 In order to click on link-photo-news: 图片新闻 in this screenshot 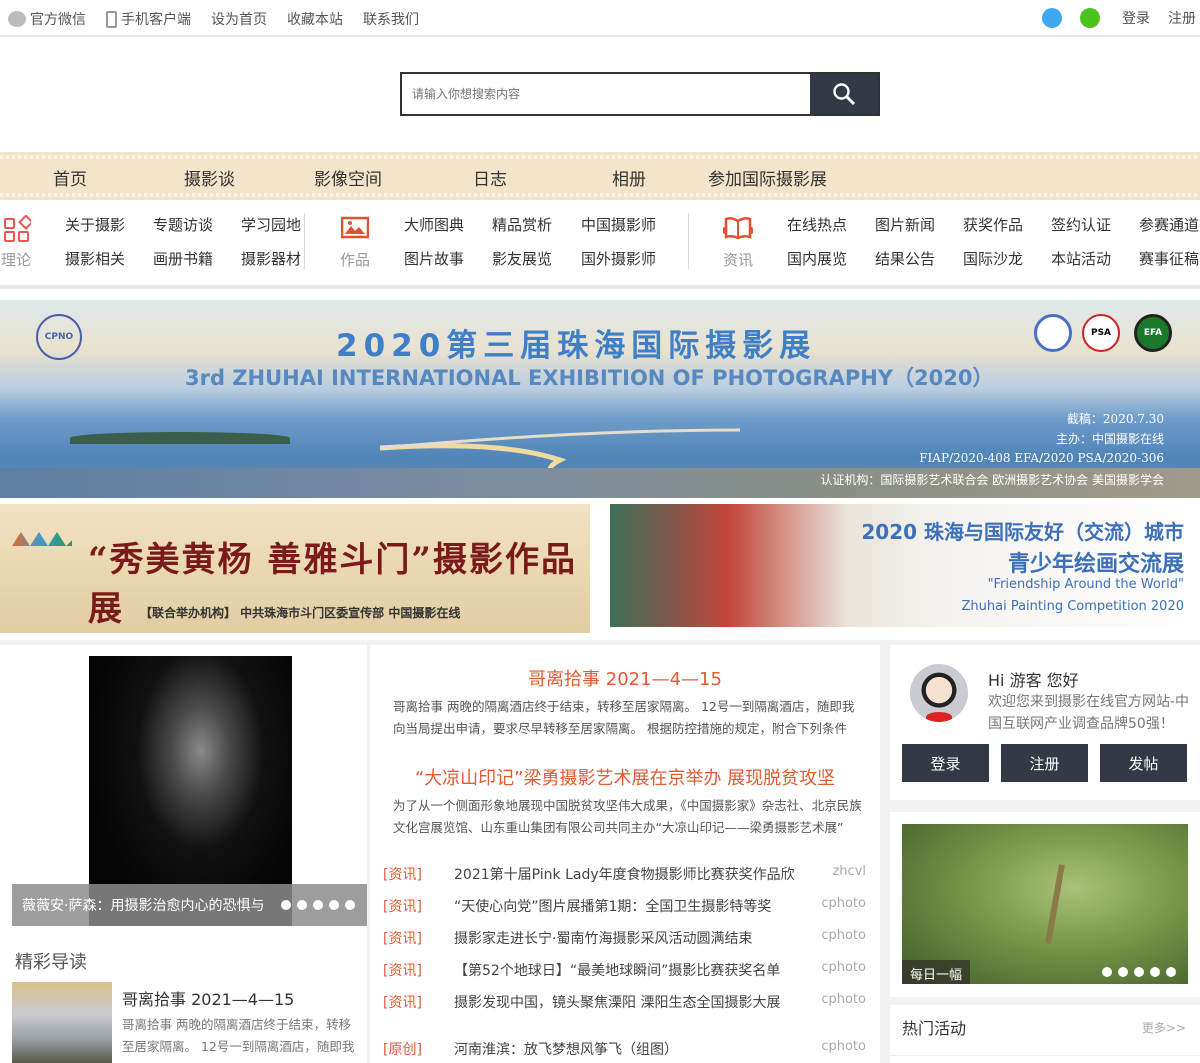, I will do `click(905, 224)`.